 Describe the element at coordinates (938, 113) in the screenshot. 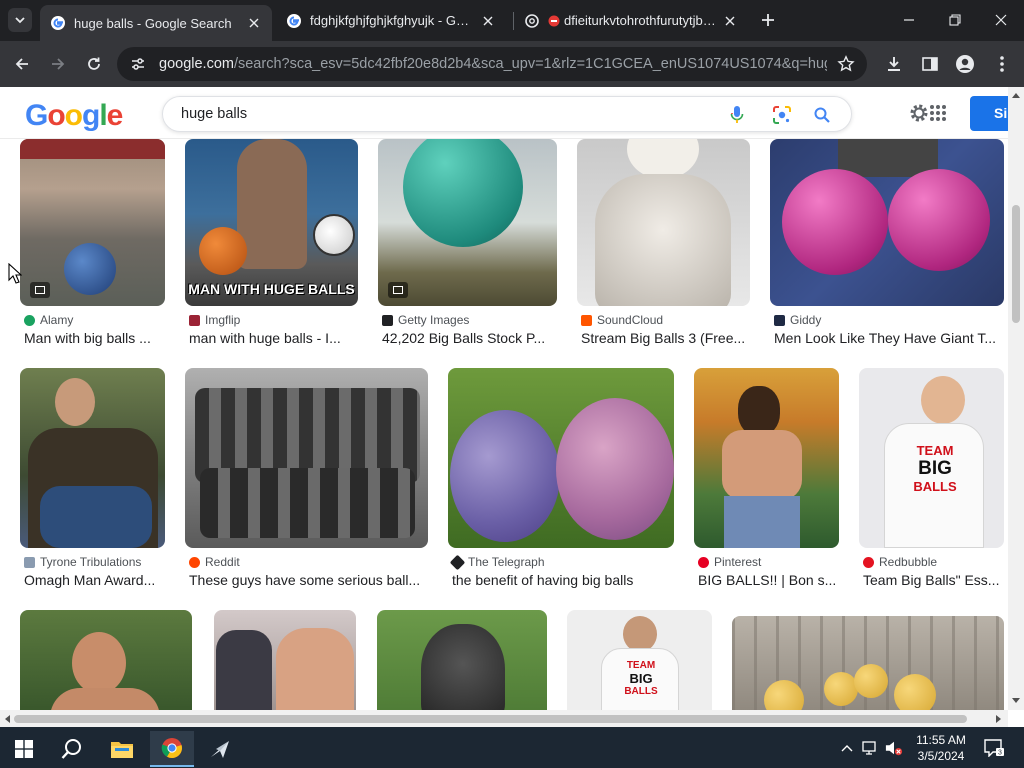

I see `google-apps-grid-icon` at that location.